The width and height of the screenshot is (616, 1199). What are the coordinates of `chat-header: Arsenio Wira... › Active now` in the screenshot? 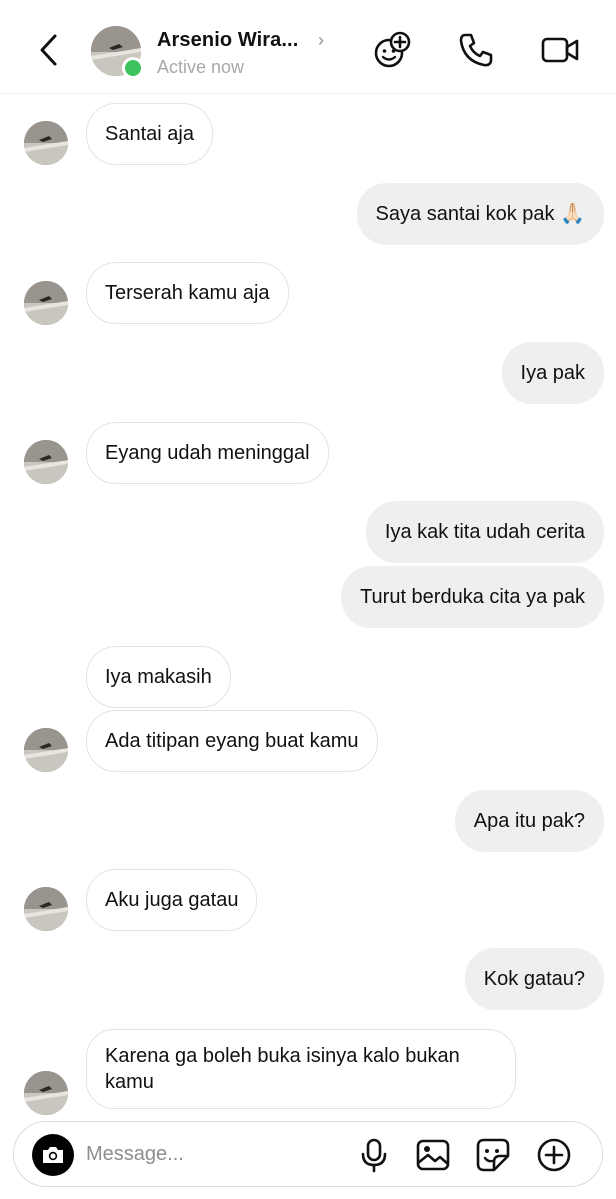 It's located at (308, 47).